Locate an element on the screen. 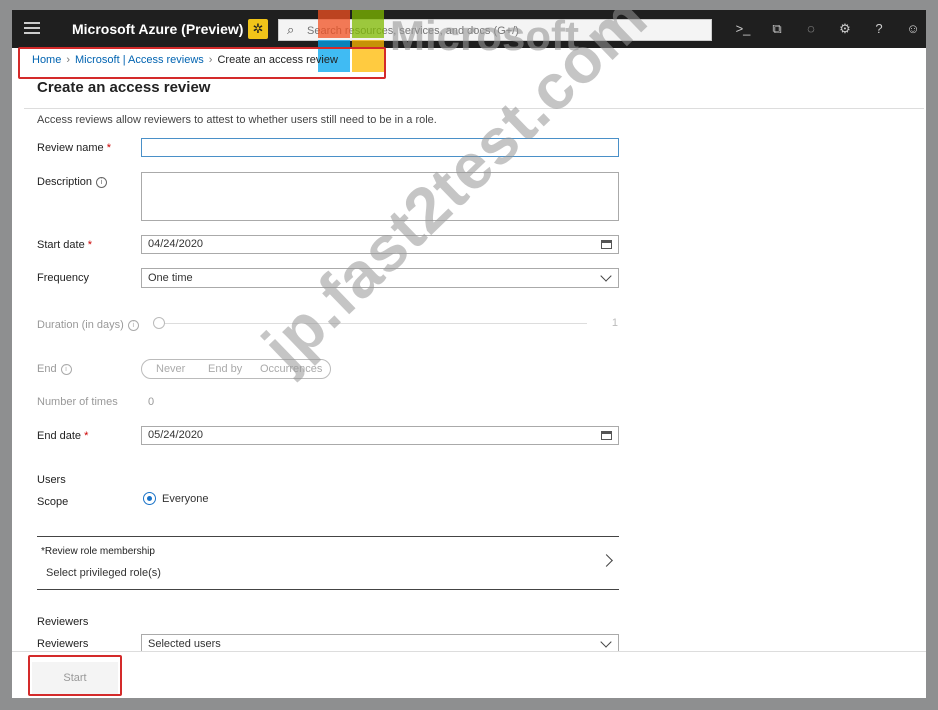 The height and width of the screenshot is (710, 938). frequency-label: Frequency is located at coordinates (63, 278).